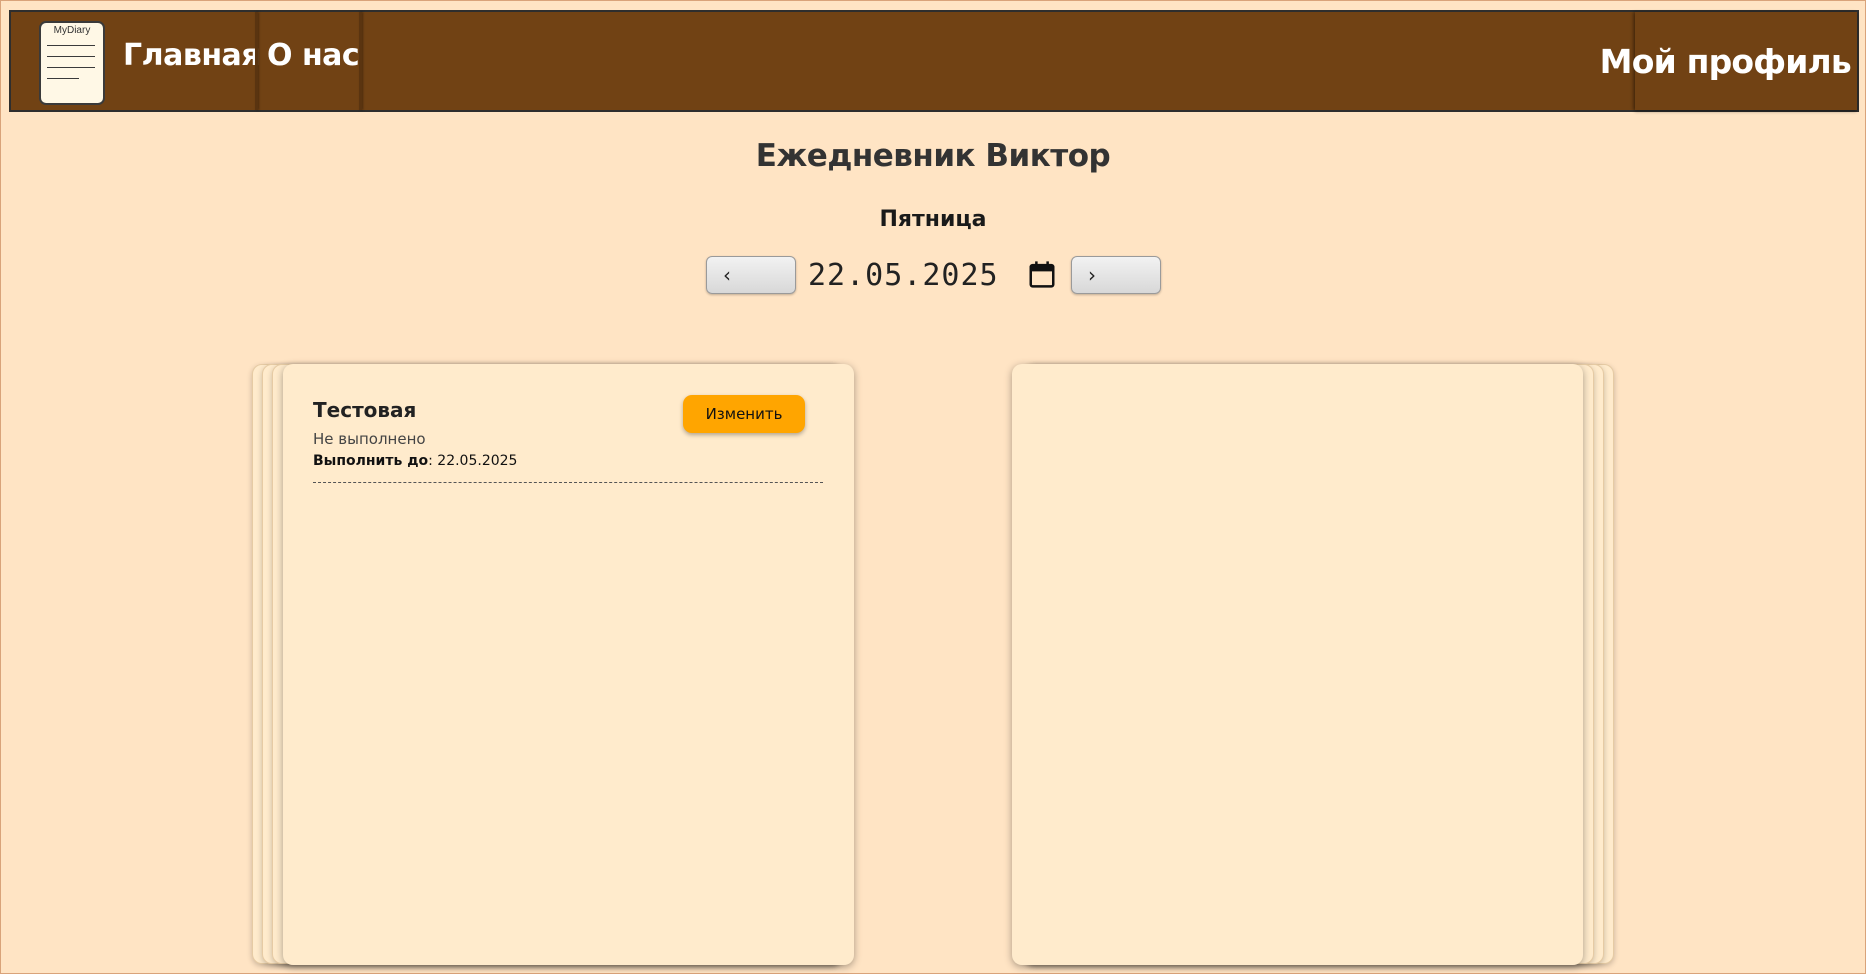  I want to click on nav-link-about: О нас, so click(313, 55).